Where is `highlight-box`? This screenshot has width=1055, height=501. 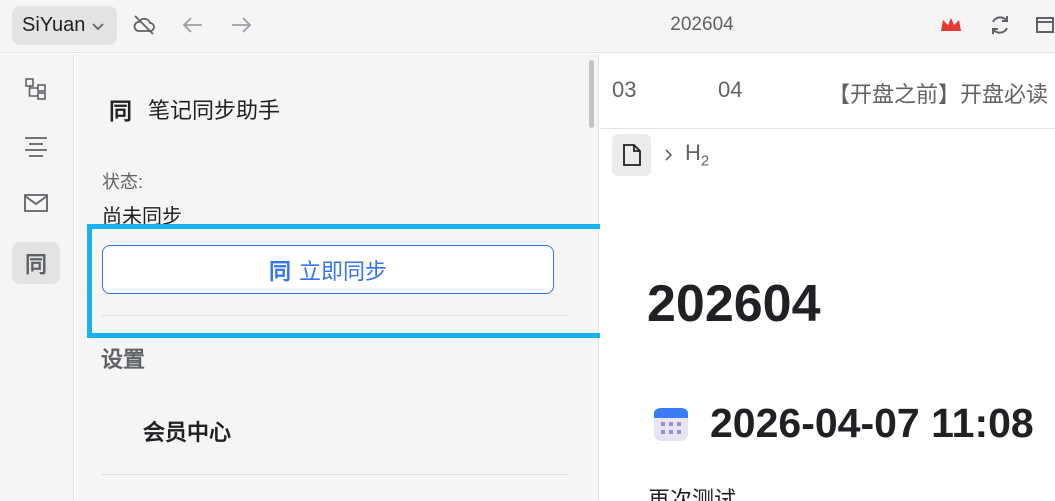 highlight-box is located at coordinates (350, 281).